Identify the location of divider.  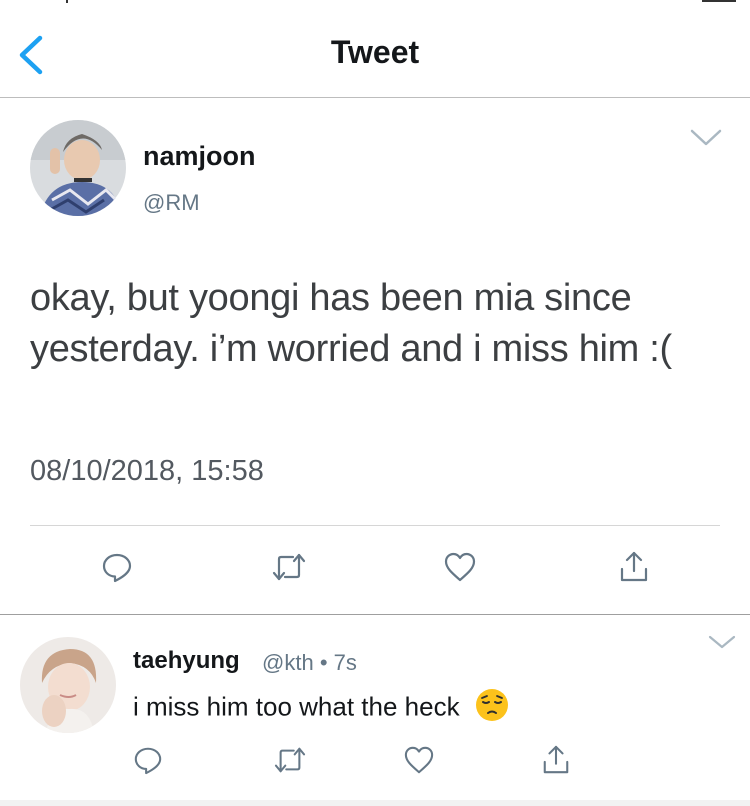
(375, 525).